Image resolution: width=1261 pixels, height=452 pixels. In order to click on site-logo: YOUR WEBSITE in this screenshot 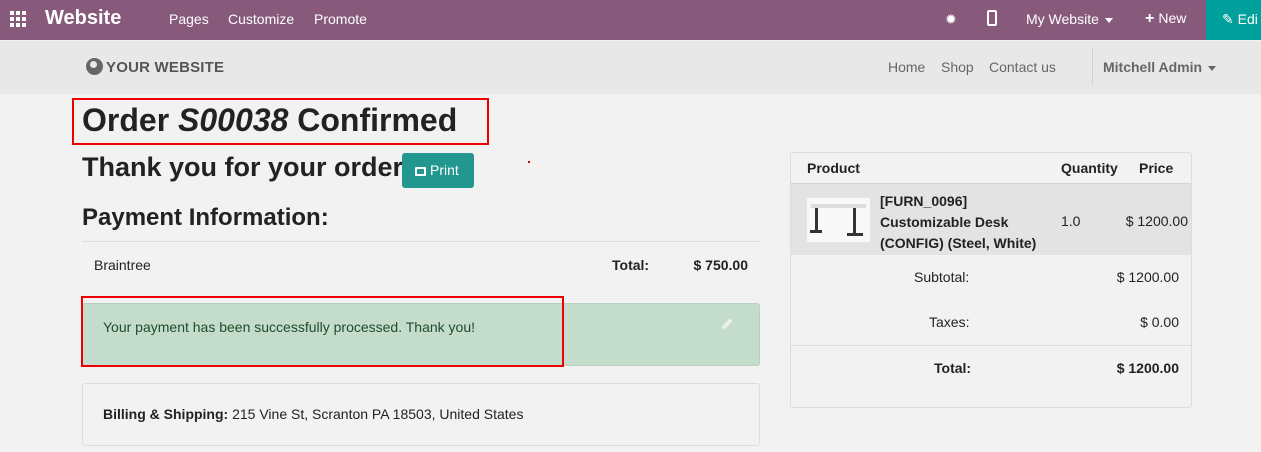, I will do `click(155, 67)`.